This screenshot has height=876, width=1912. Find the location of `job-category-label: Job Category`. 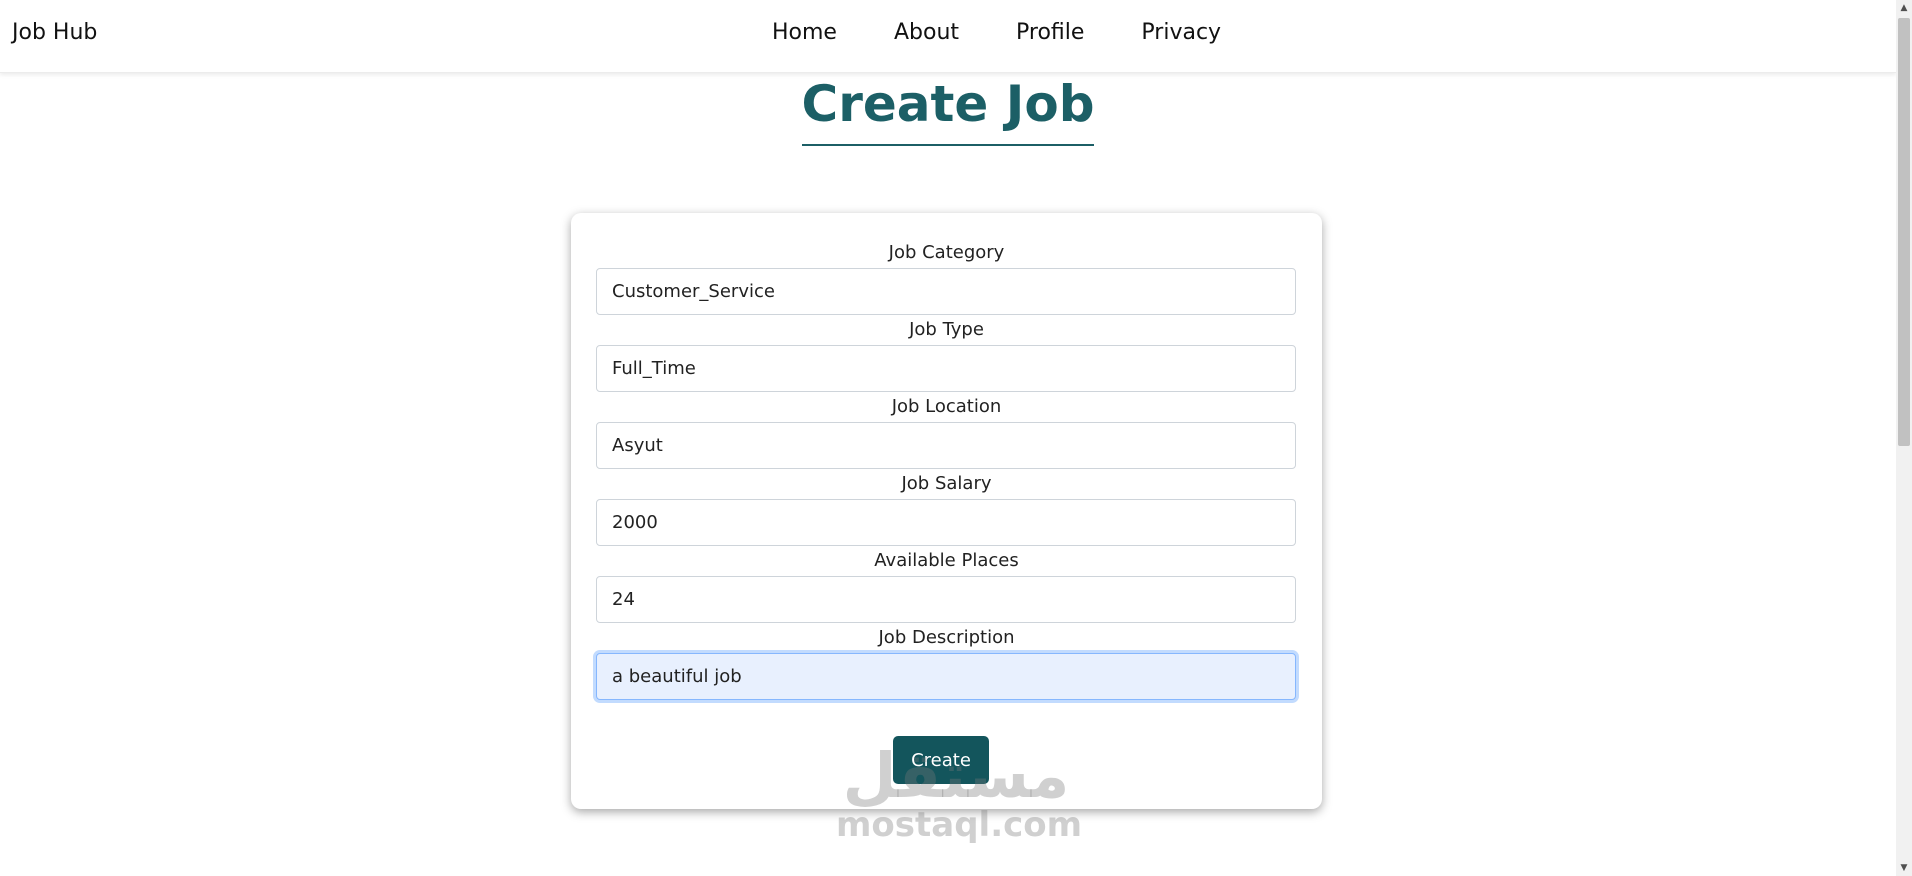

job-category-label: Job Category is located at coordinates (946, 252).